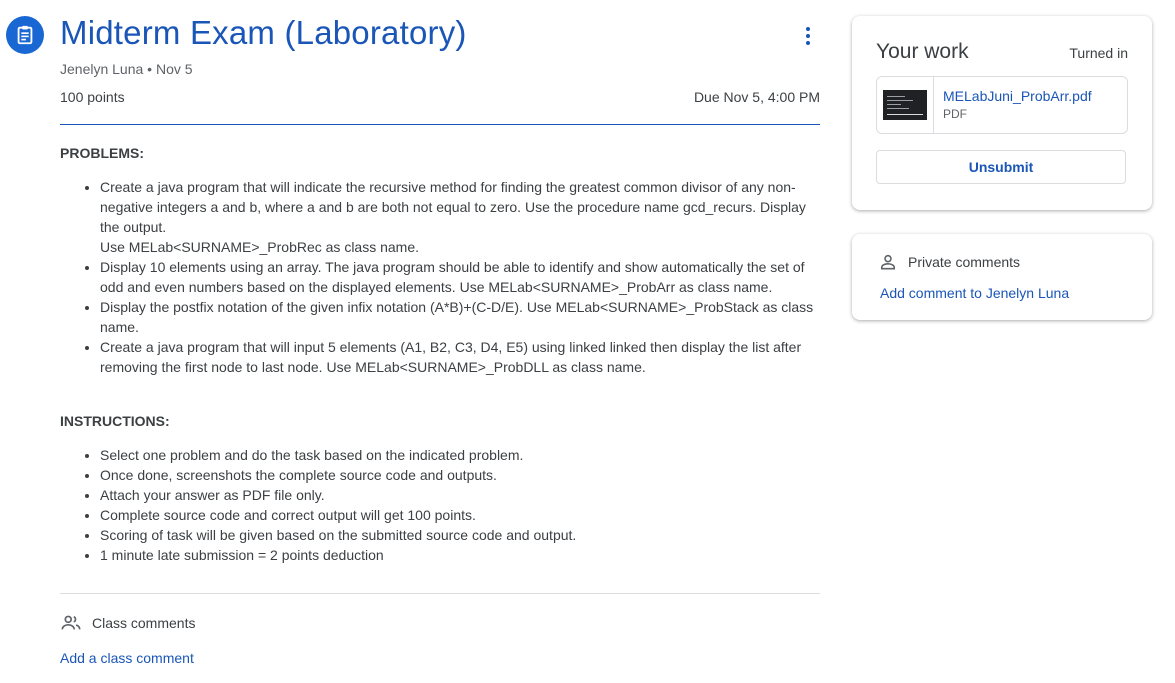 The width and height of the screenshot is (1175, 683). What do you see at coordinates (440, 124) in the screenshot?
I see `header-divider` at bounding box center [440, 124].